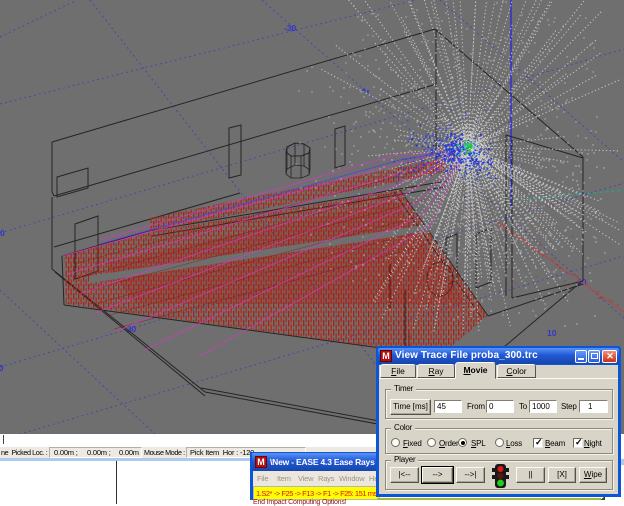 The width and height of the screenshot is (624, 506). I want to click on svg-text: 30, so click(2, 368).